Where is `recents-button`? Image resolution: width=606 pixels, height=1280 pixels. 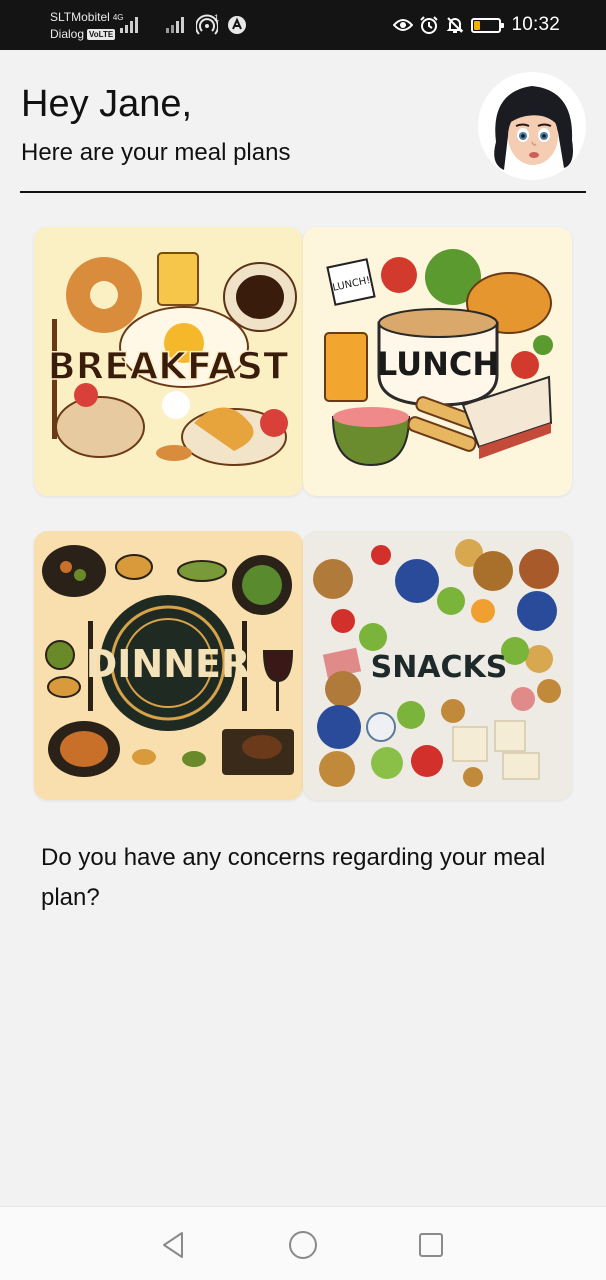 recents-button is located at coordinates (431, 1245).